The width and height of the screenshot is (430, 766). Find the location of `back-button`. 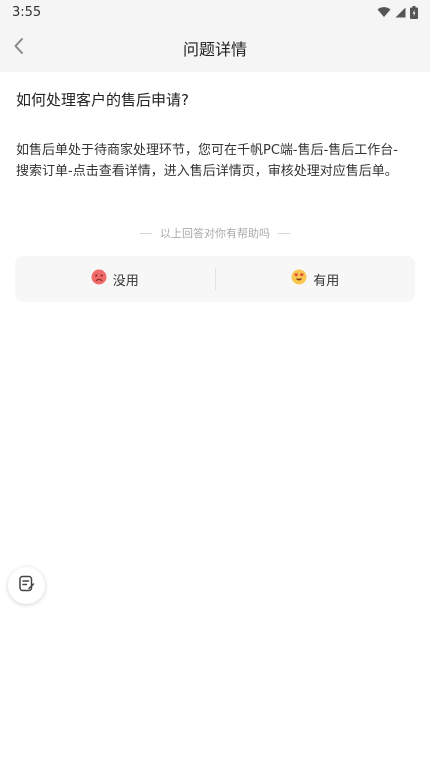

back-button is located at coordinates (19, 48).